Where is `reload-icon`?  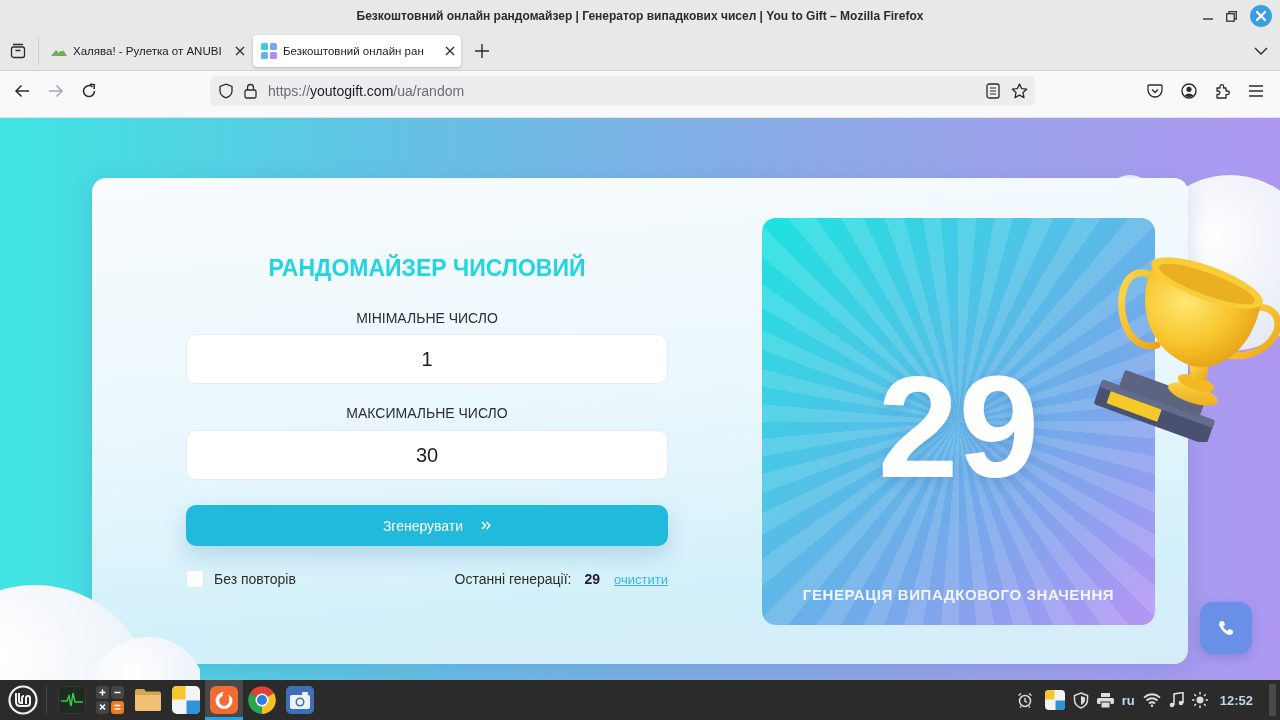 reload-icon is located at coordinates (89, 91).